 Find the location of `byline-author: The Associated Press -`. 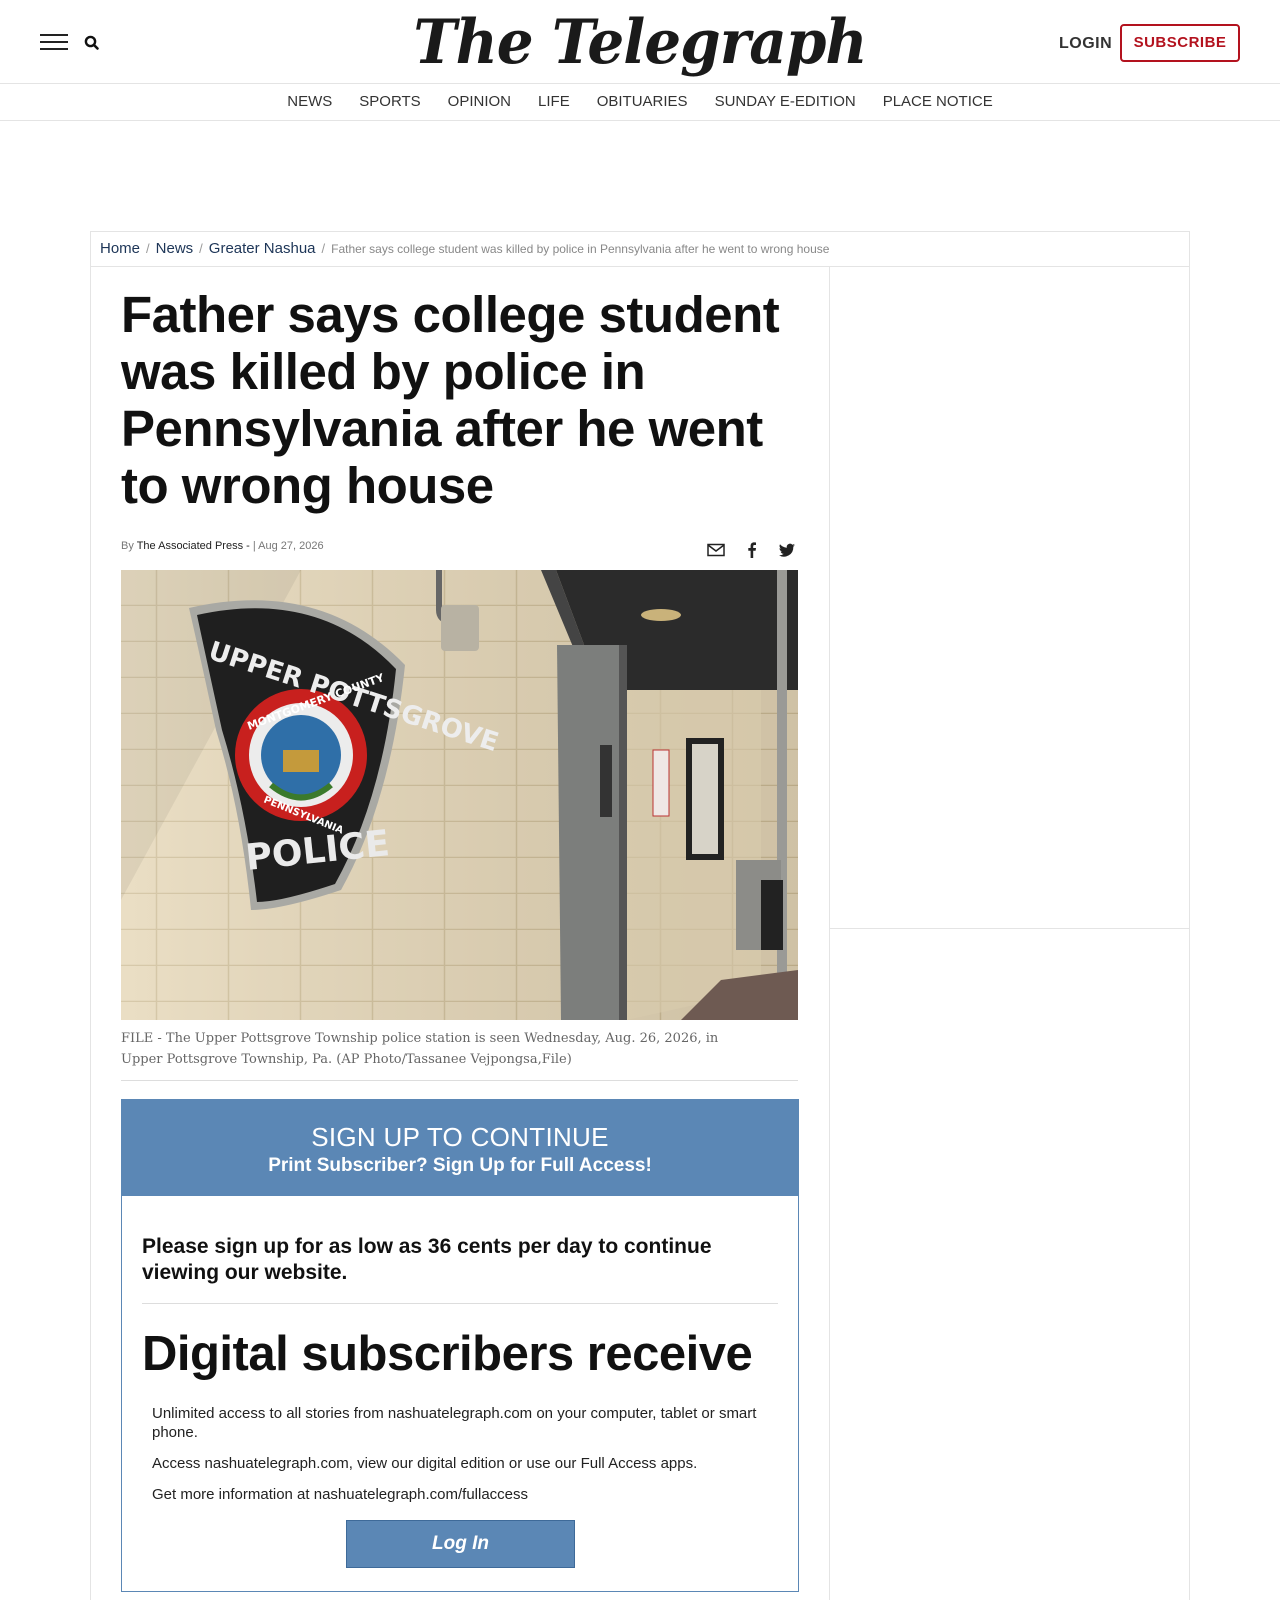

byline-author: The Associated Press - is located at coordinates (193, 546).